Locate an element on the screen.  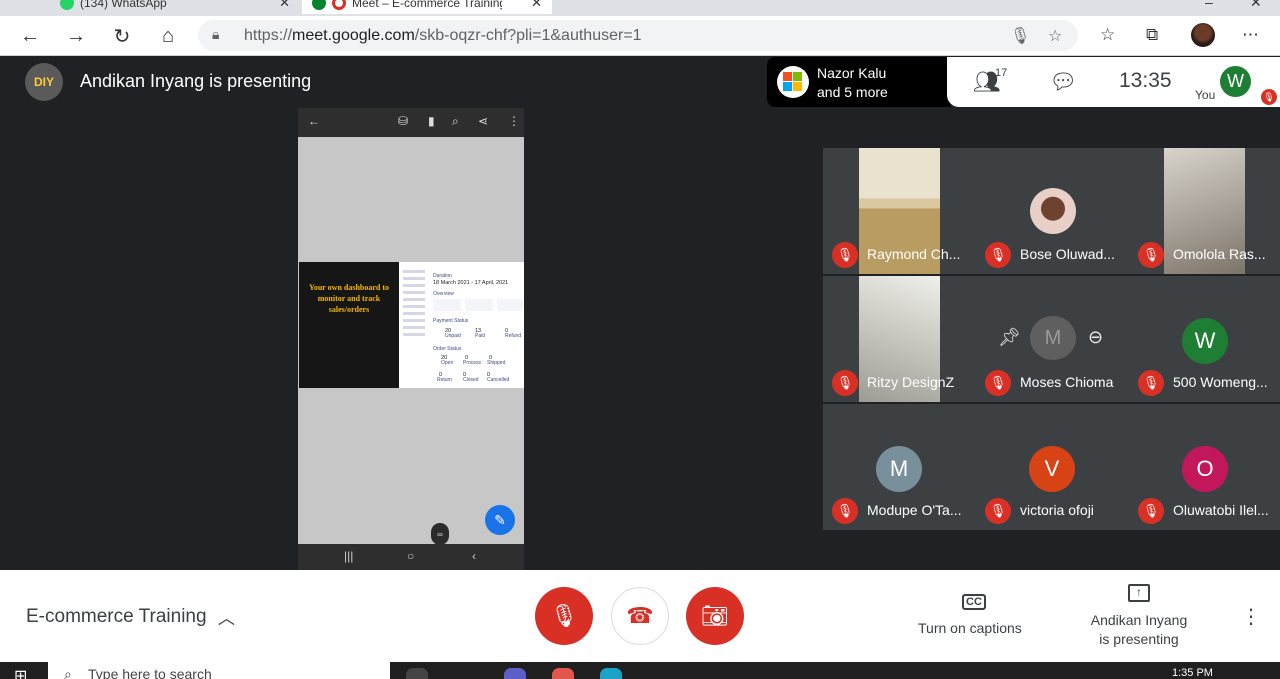
captions-button: Turn on captions is located at coordinates (970, 628).